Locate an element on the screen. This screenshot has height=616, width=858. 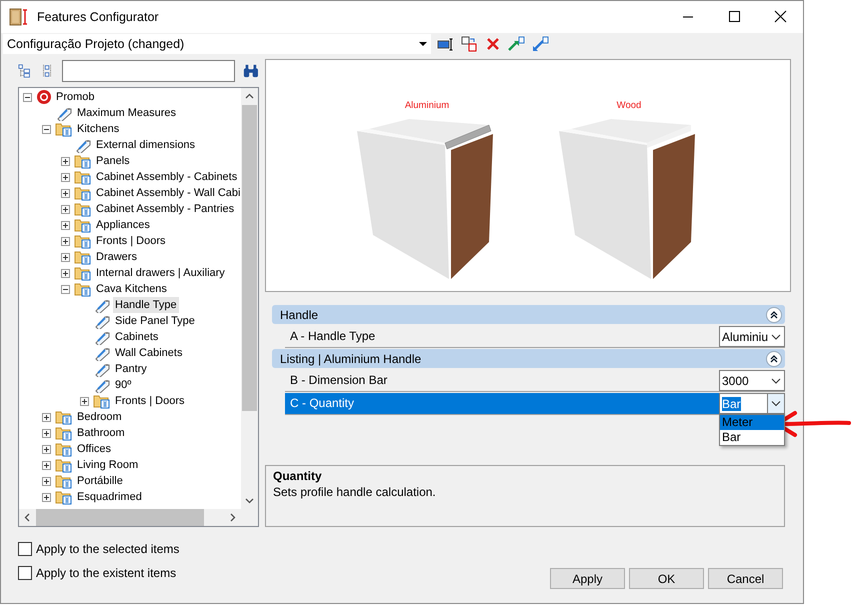
group-title: Listing | Aluminium Handle is located at coordinates (351, 359).